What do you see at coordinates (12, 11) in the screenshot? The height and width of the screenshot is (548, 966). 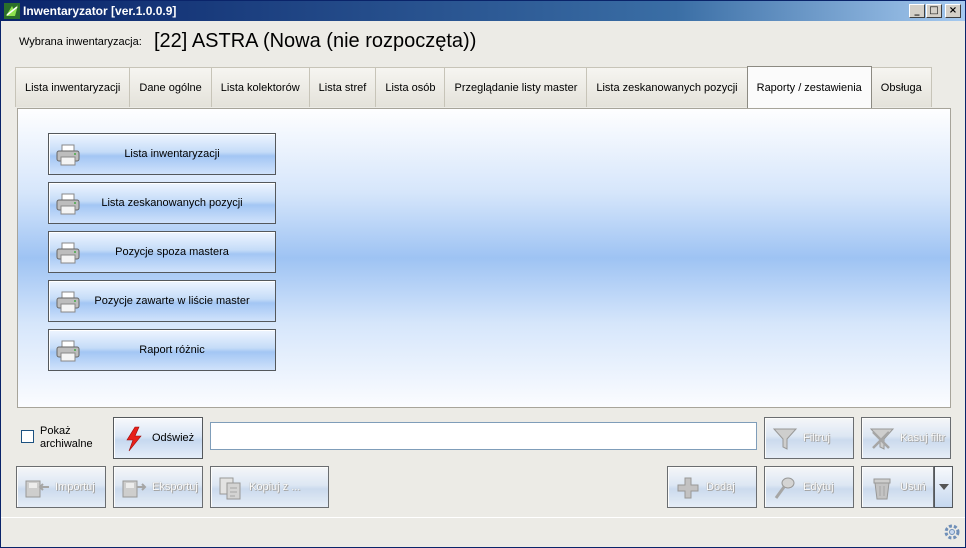 I see `app-logo-icon` at bounding box center [12, 11].